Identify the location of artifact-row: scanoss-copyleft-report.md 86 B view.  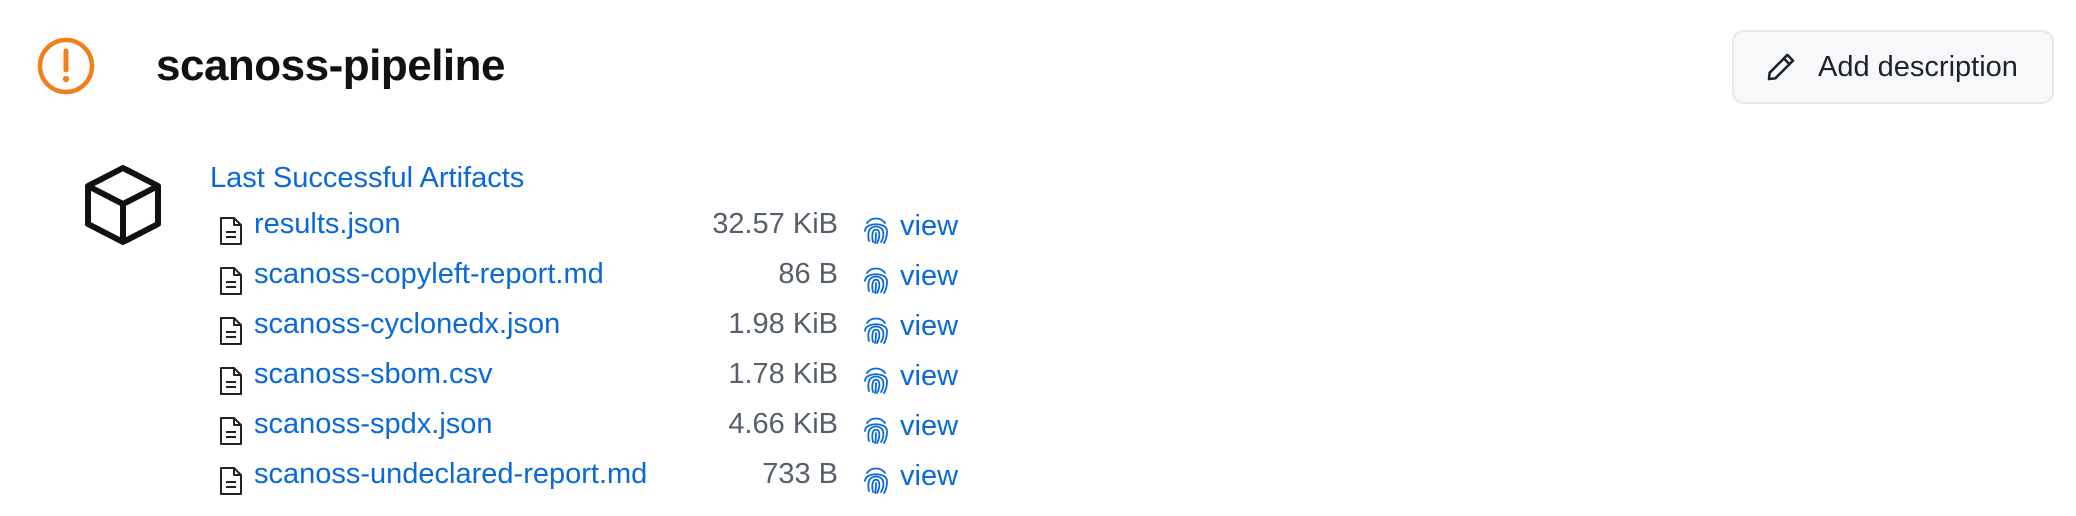
(594, 279).